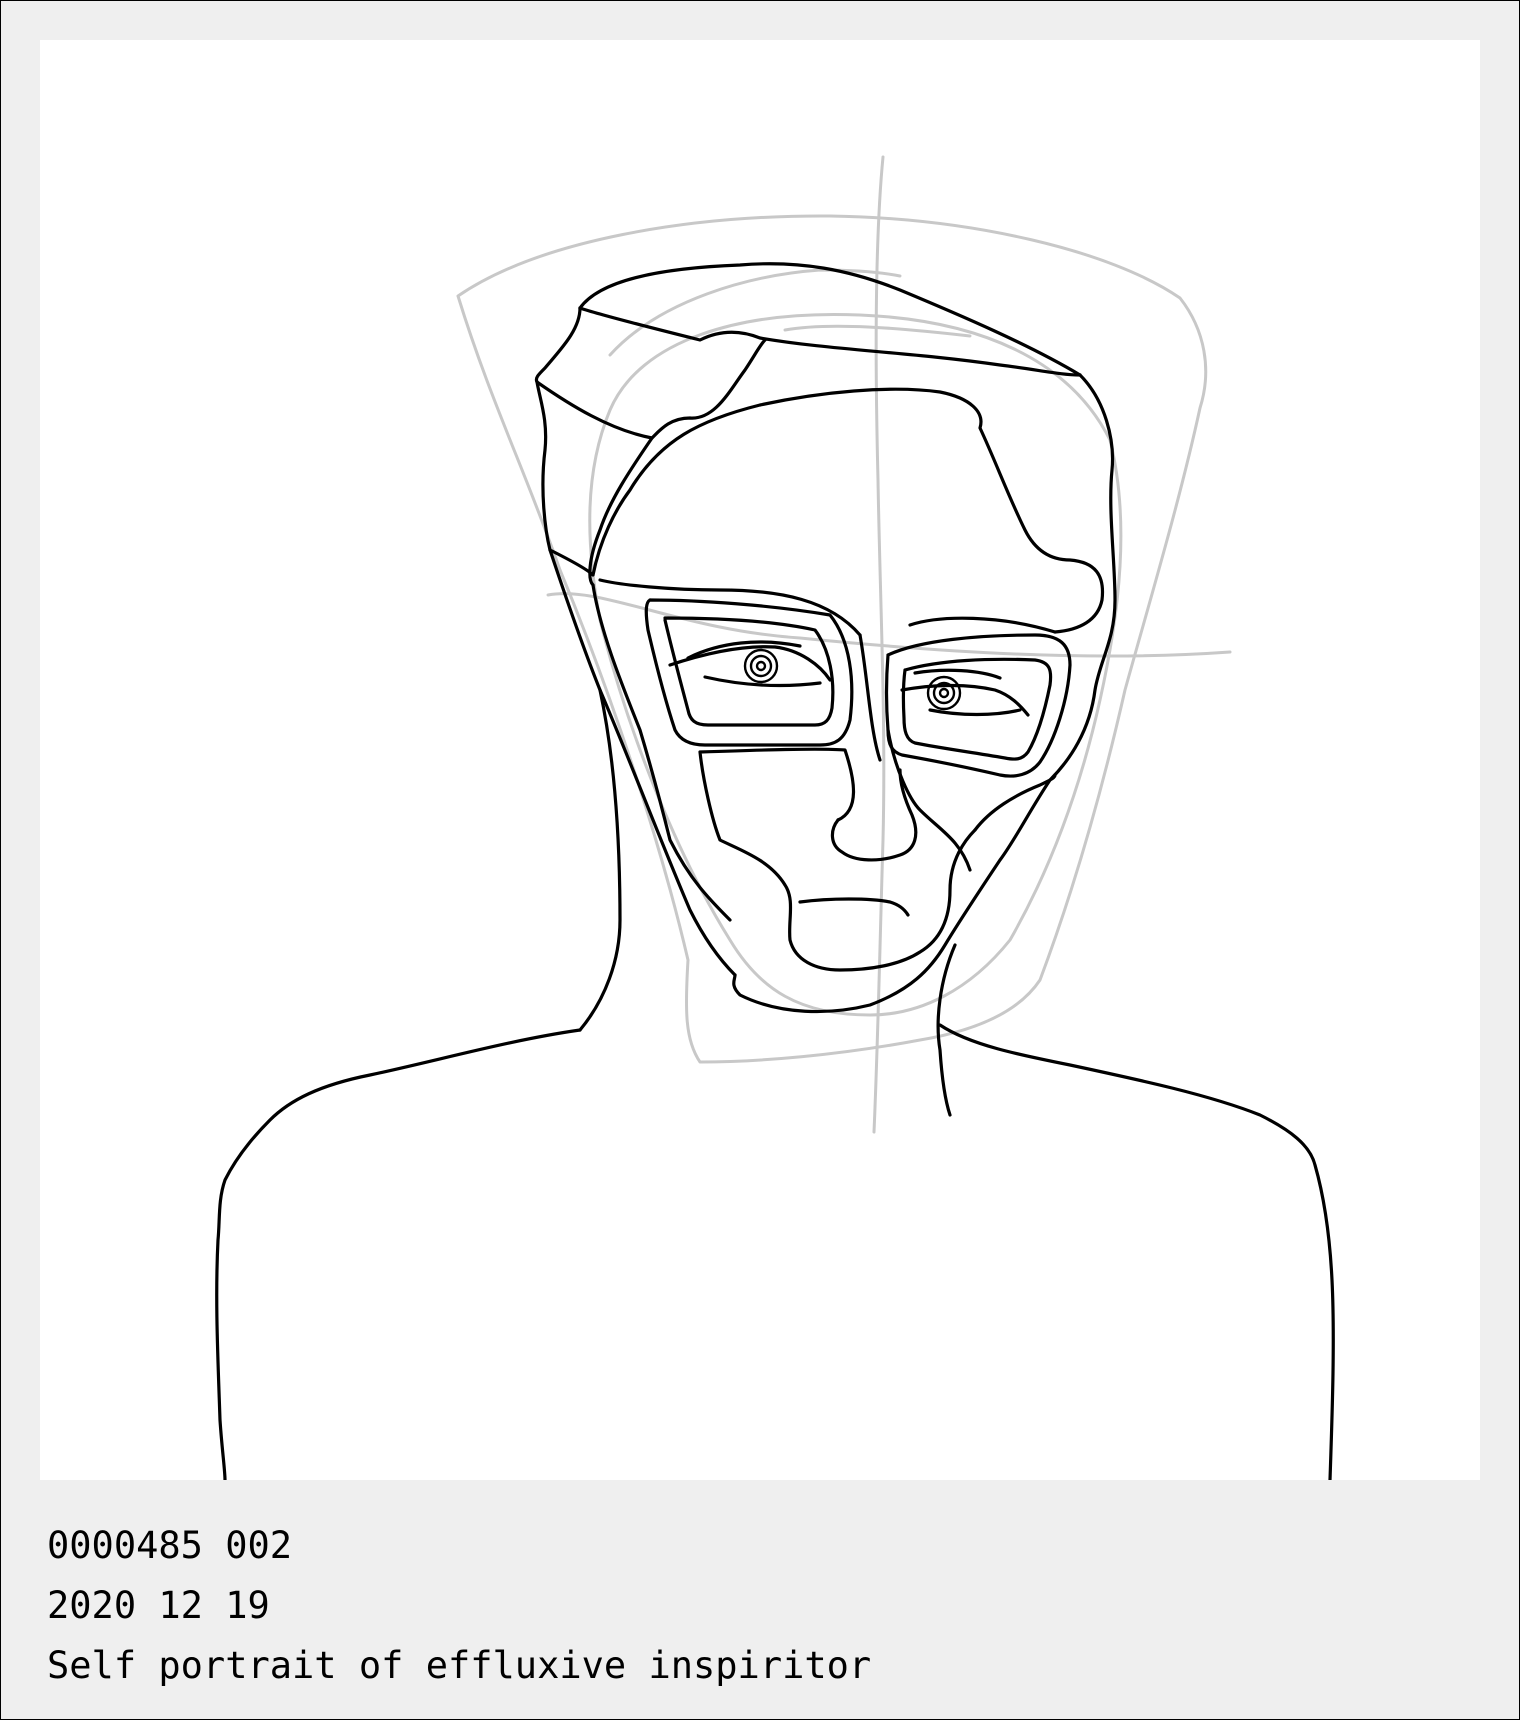 This screenshot has width=1520, height=1720. I want to click on artwork-title: Self portrait of effluxive inspiritor, so click(459, 1665).